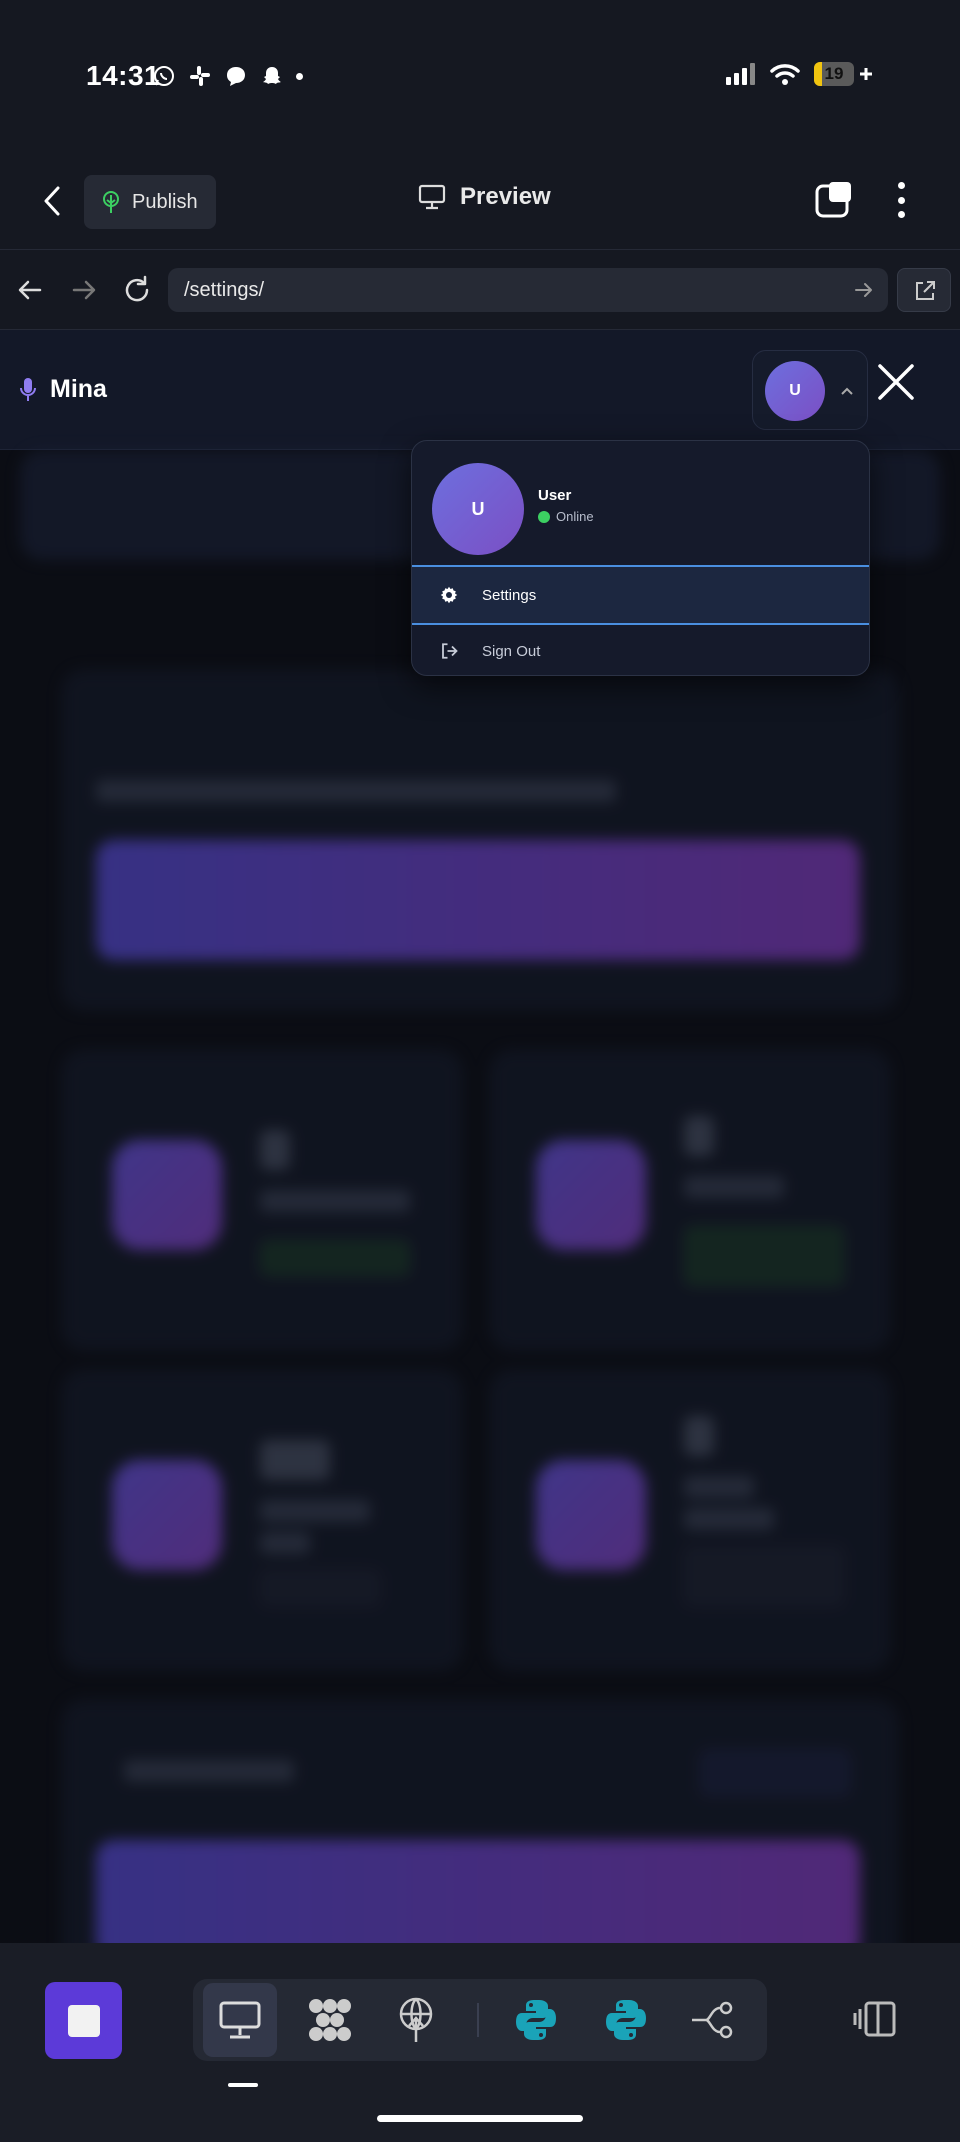 Image resolution: width=960 pixels, height=2142 pixels. I want to click on external-link-icon, so click(925, 290).